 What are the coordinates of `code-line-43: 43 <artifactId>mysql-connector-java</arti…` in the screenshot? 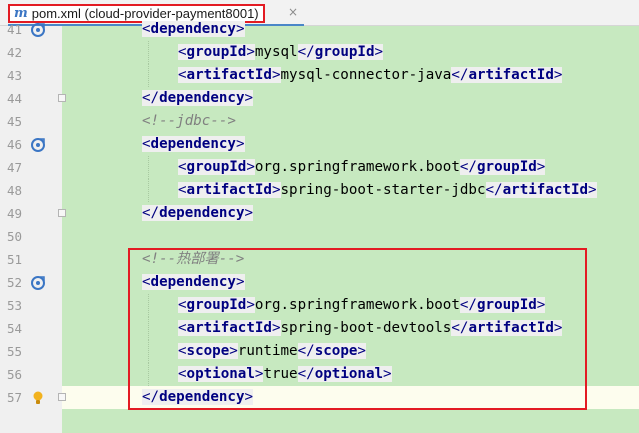 It's located at (319, 75).